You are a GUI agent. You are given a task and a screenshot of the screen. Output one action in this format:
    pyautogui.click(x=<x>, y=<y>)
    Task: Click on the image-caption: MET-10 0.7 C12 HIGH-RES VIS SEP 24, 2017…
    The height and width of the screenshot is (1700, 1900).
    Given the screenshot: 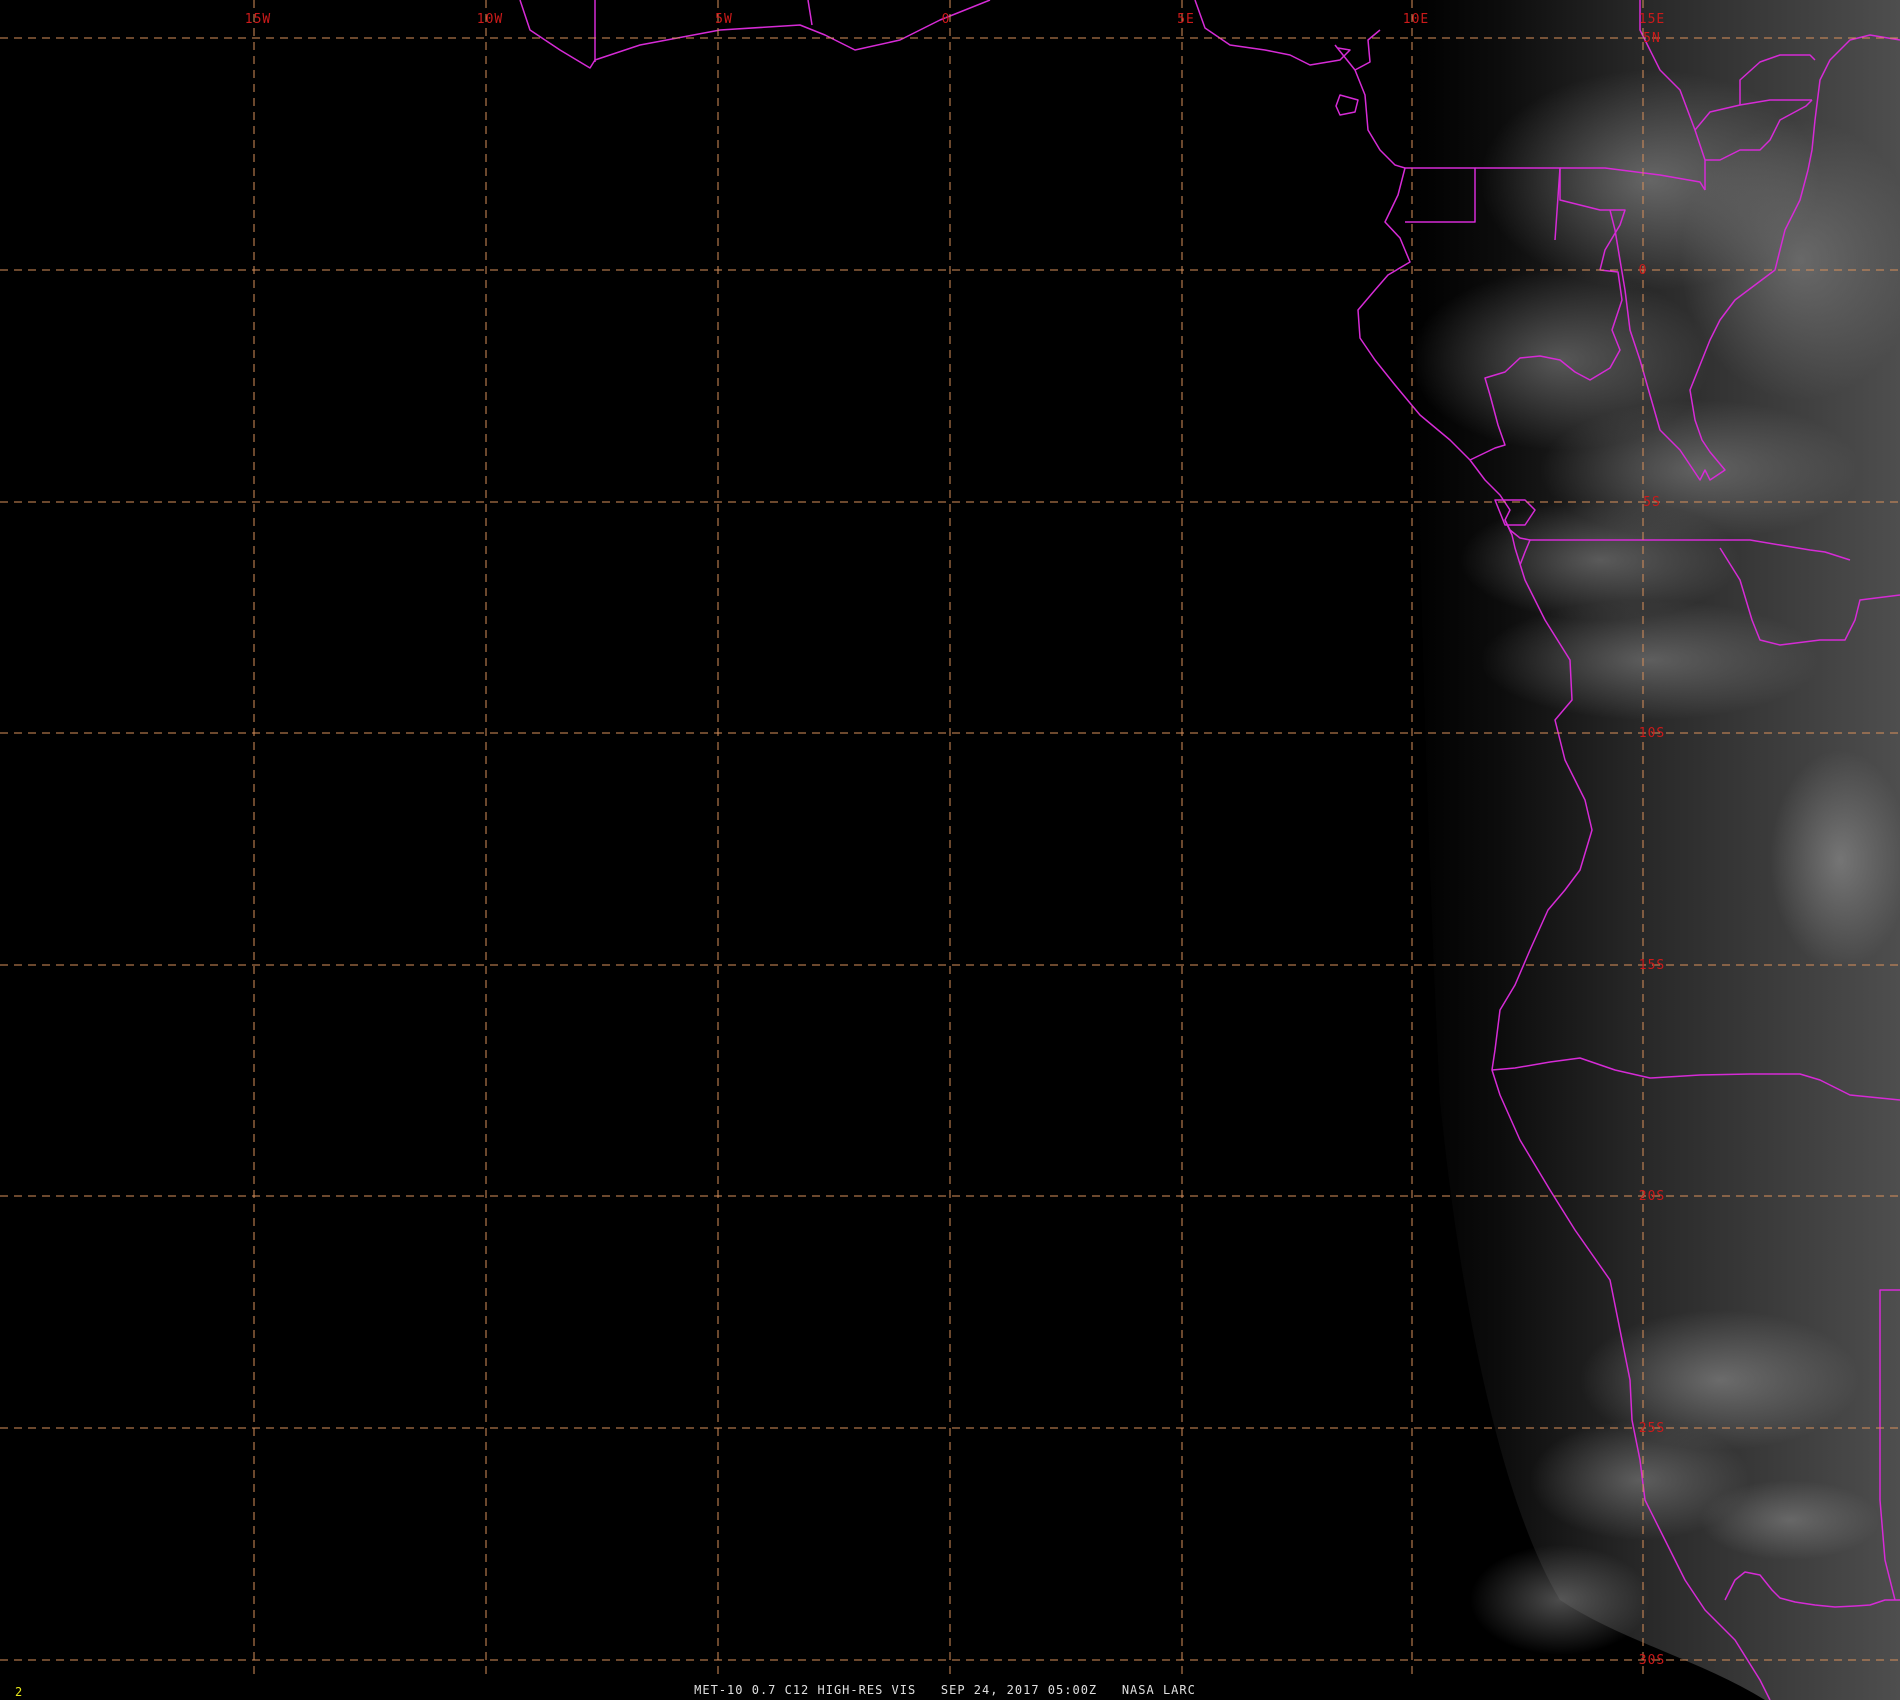 What is the action you would take?
    pyautogui.click(x=945, y=1690)
    